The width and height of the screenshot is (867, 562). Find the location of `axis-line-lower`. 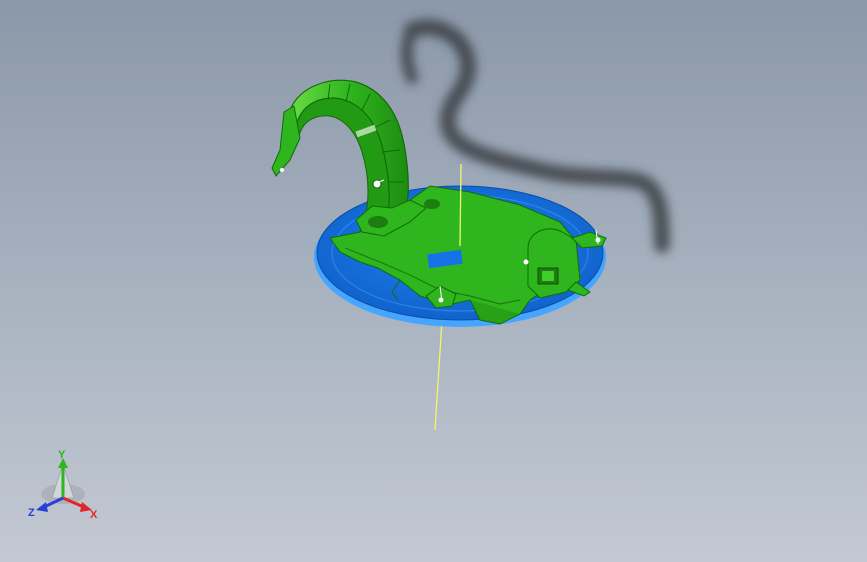

axis-line-lower is located at coordinates (438, 375).